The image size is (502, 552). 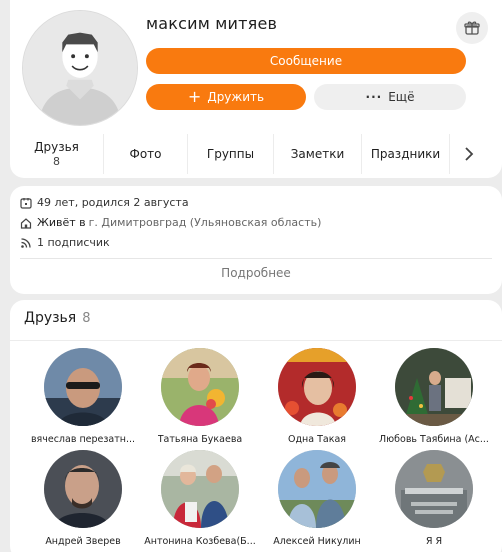 What do you see at coordinates (56, 147) in the screenshot?
I see `tab-friends-label: Друзья` at bounding box center [56, 147].